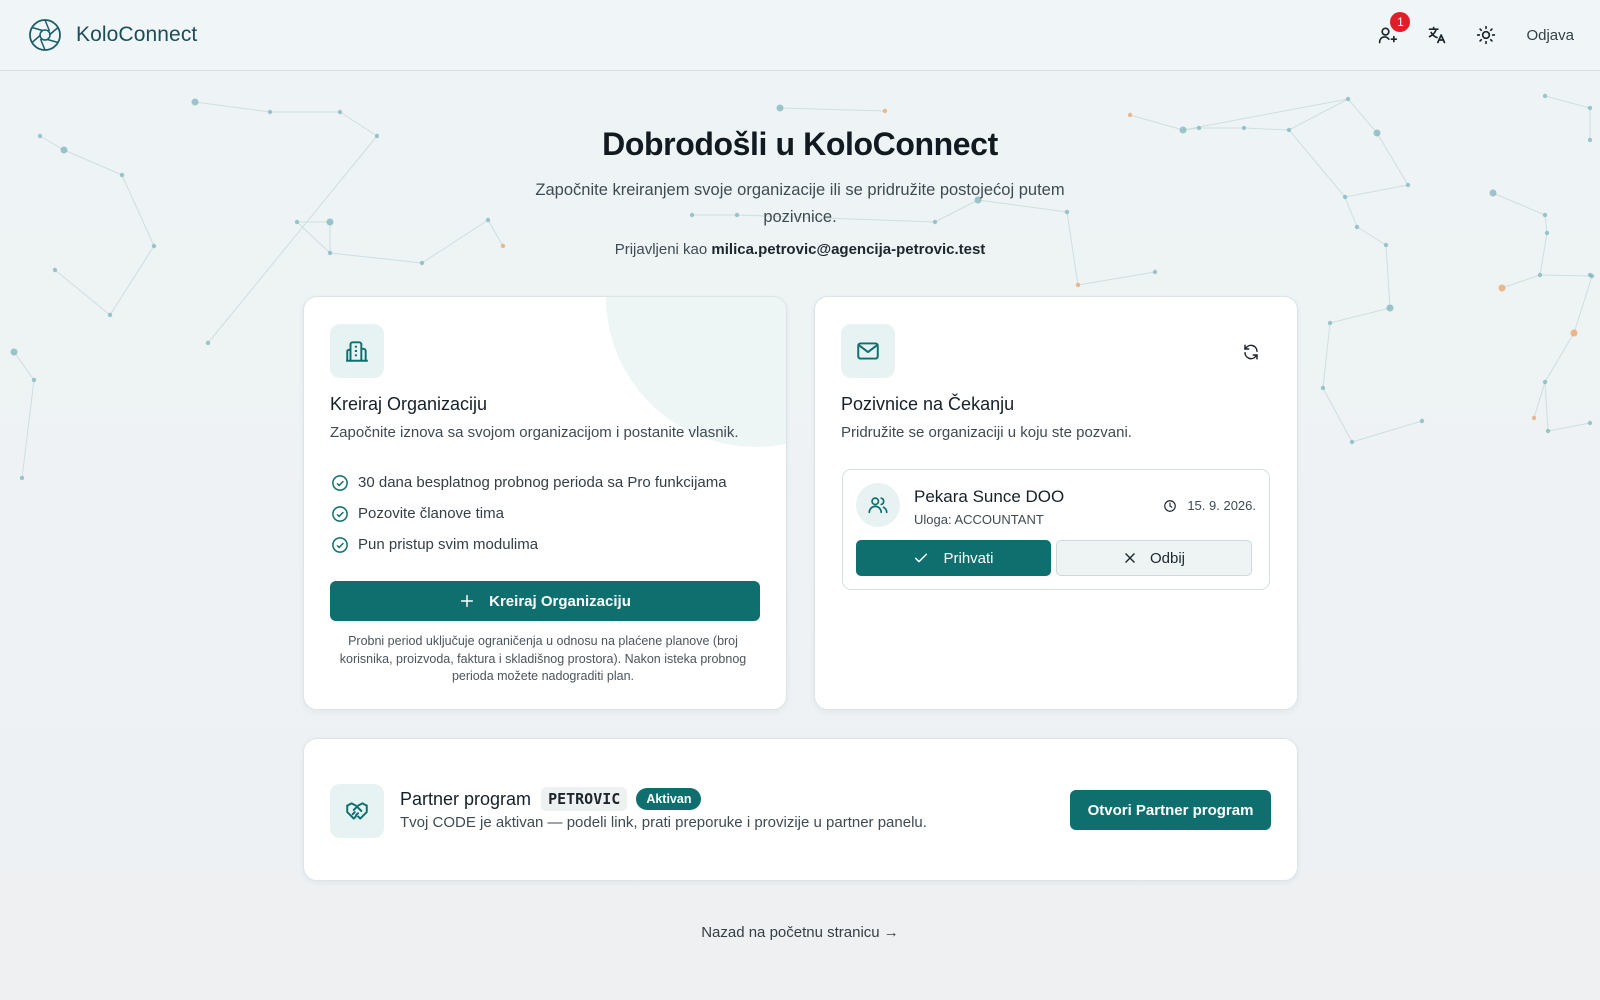  I want to click on plus-icon, so click(467, 601).